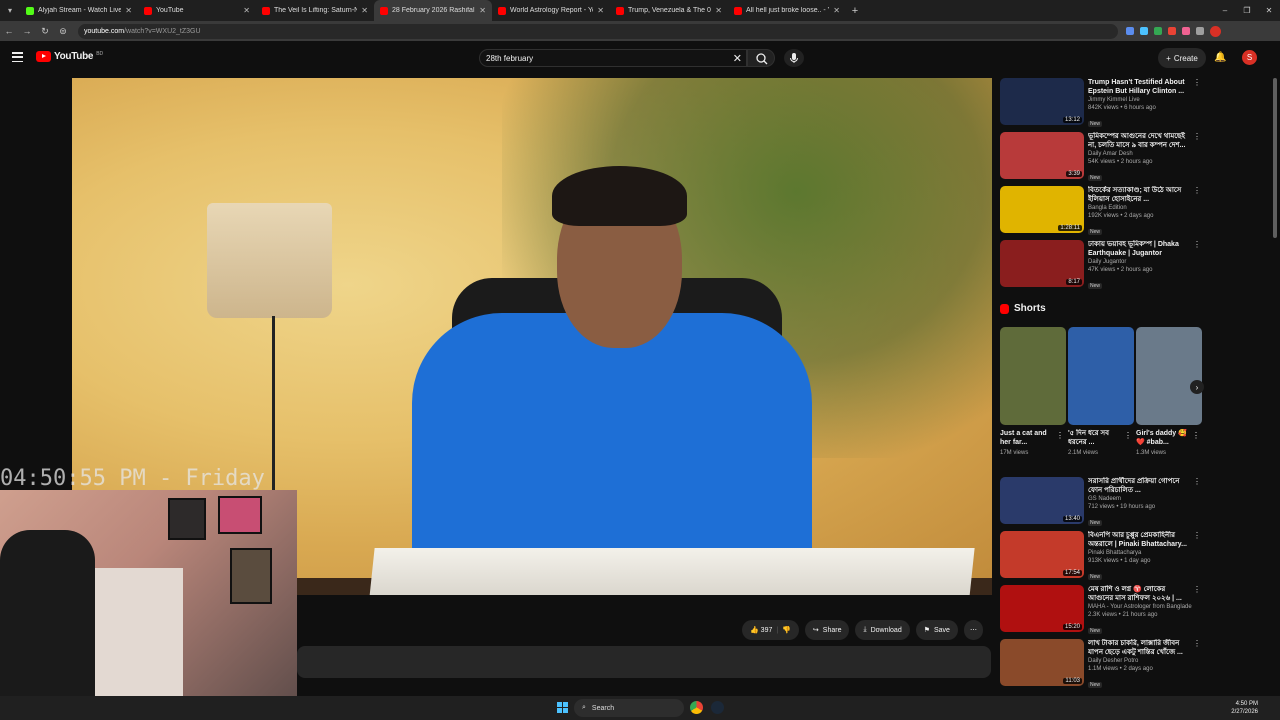 The image size is (1280, 720). I want to click on save-button: ⚑ Save, so click(936, 630).